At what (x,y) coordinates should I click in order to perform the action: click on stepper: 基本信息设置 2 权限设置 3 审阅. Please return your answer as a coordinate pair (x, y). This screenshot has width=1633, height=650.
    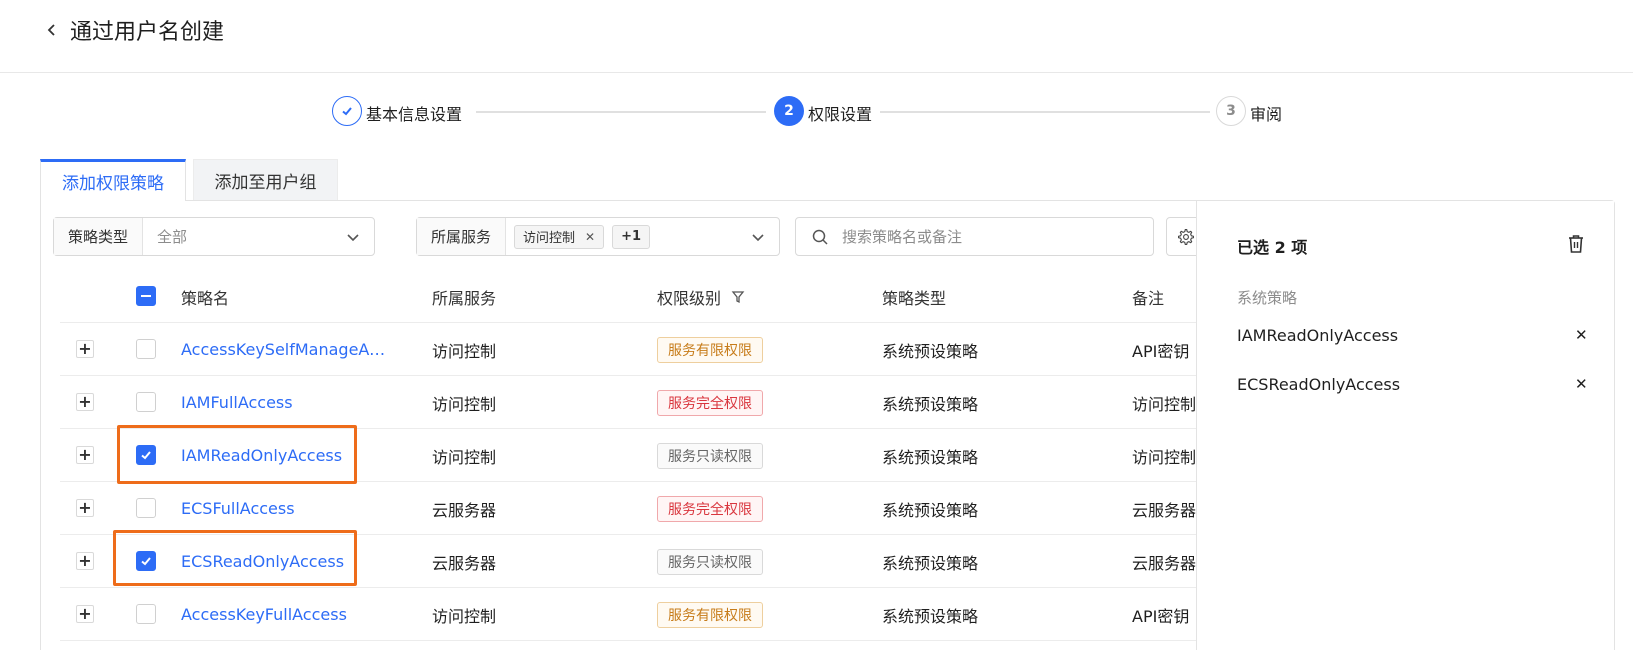
    Looking at the image, I should click on (816, 113).